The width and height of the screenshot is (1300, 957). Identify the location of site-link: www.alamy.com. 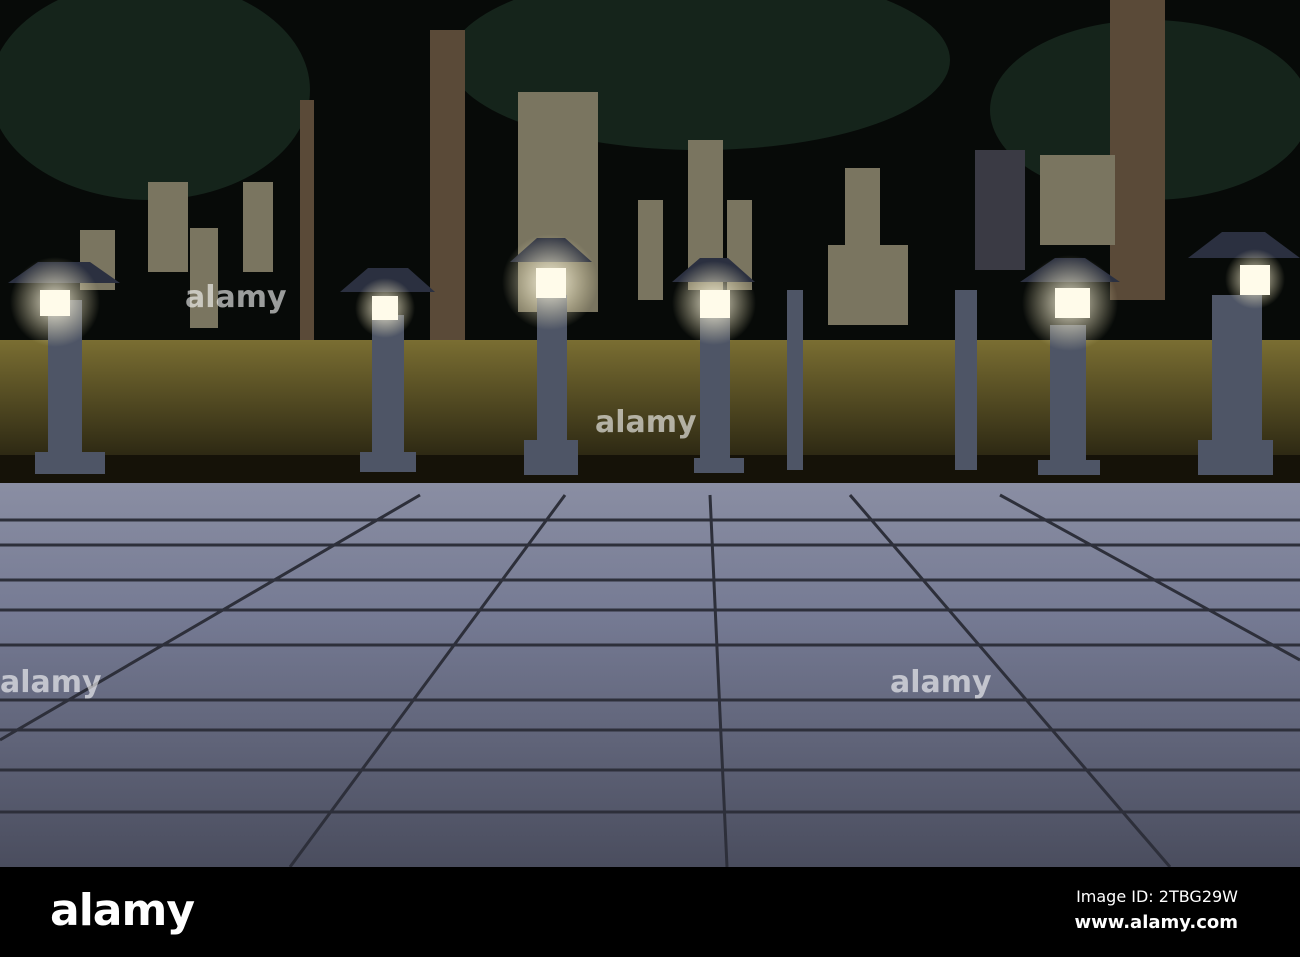
(1156, 922).